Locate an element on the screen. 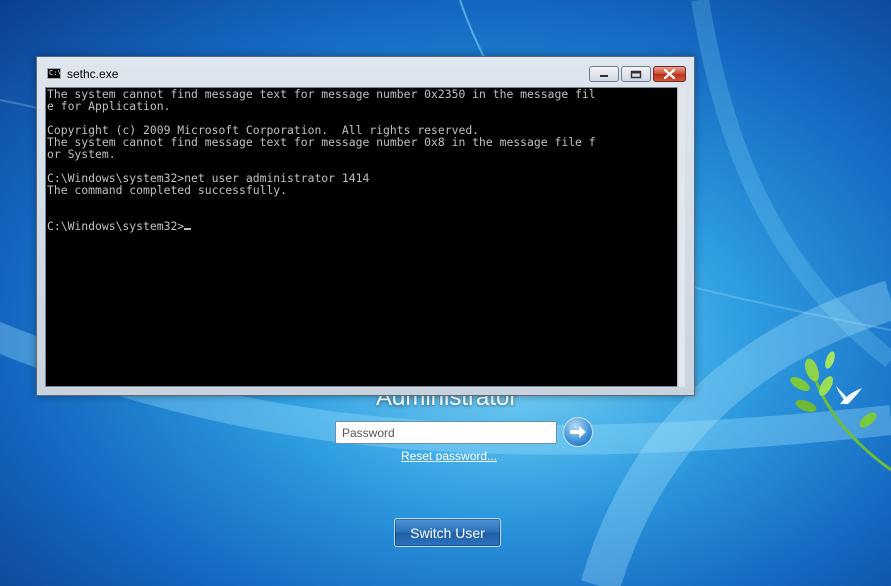 The image size is (891, 586). close-button is located at coordinates (669, 74).